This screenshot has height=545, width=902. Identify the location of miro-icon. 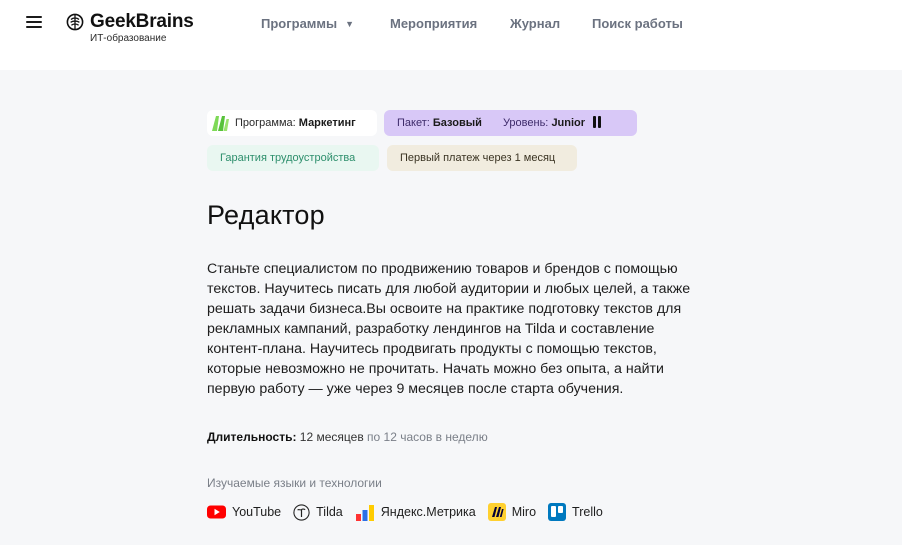
(496, 512).